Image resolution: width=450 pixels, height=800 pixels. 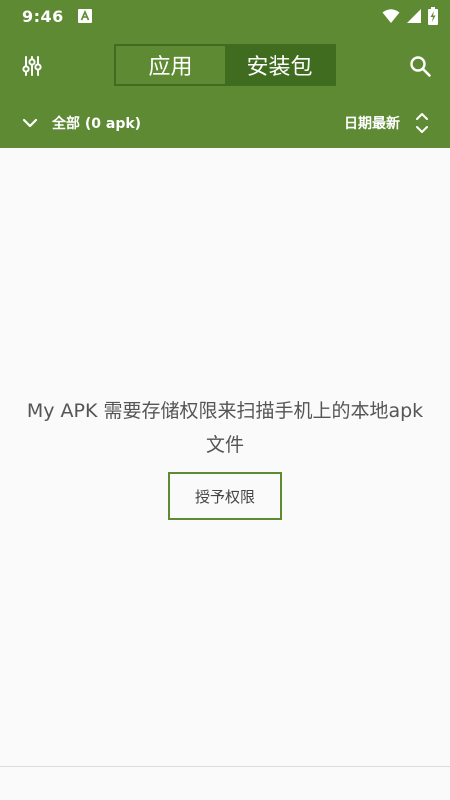 What do you see at coordinates (225, 123) in the screenshot?
I see `filter-sort-bar: 全部 (0 apk) 日期最新` at bounding box center [225, 123].